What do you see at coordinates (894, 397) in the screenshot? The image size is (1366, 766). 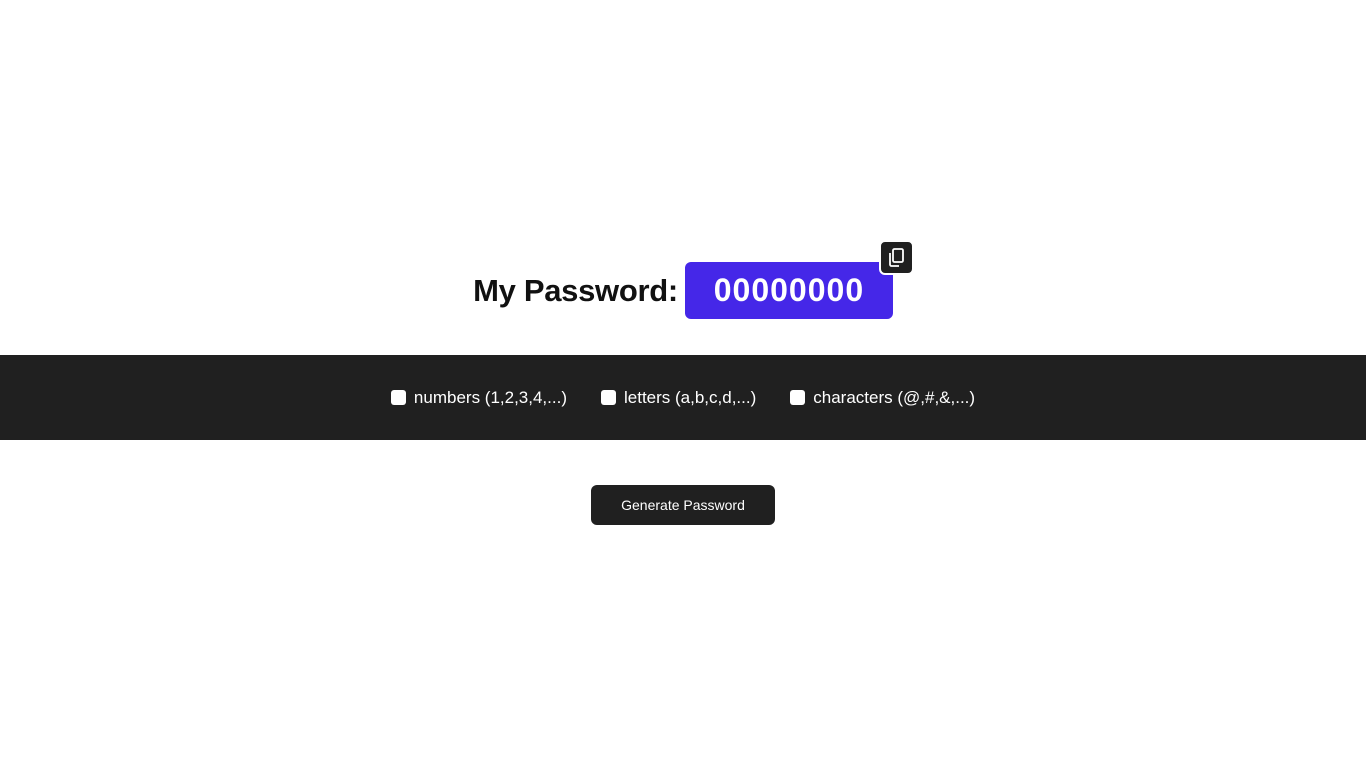 I see `characters-option-label: characters (@,#,&,...)` at bounding box center [894, 397].